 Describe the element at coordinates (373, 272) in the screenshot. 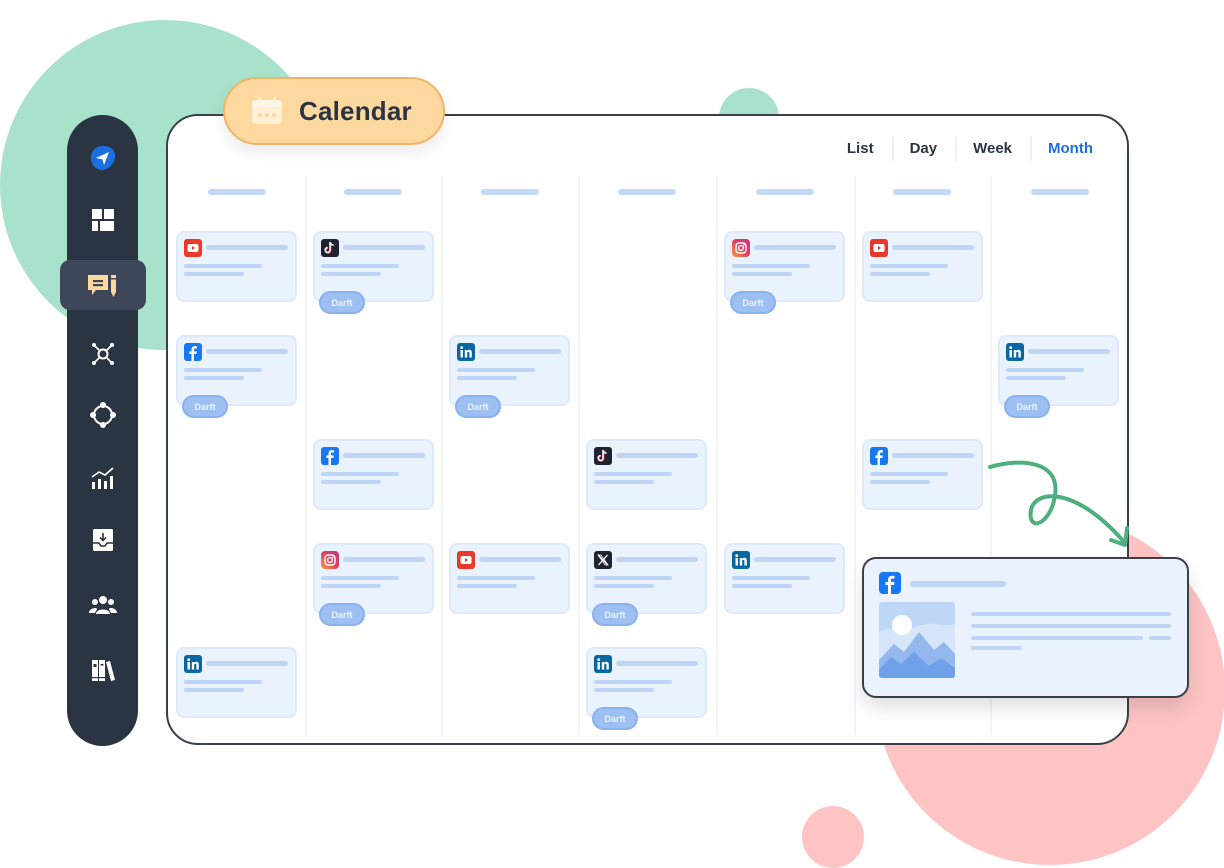

I see `post-card-tiktok: Darft` at that location.